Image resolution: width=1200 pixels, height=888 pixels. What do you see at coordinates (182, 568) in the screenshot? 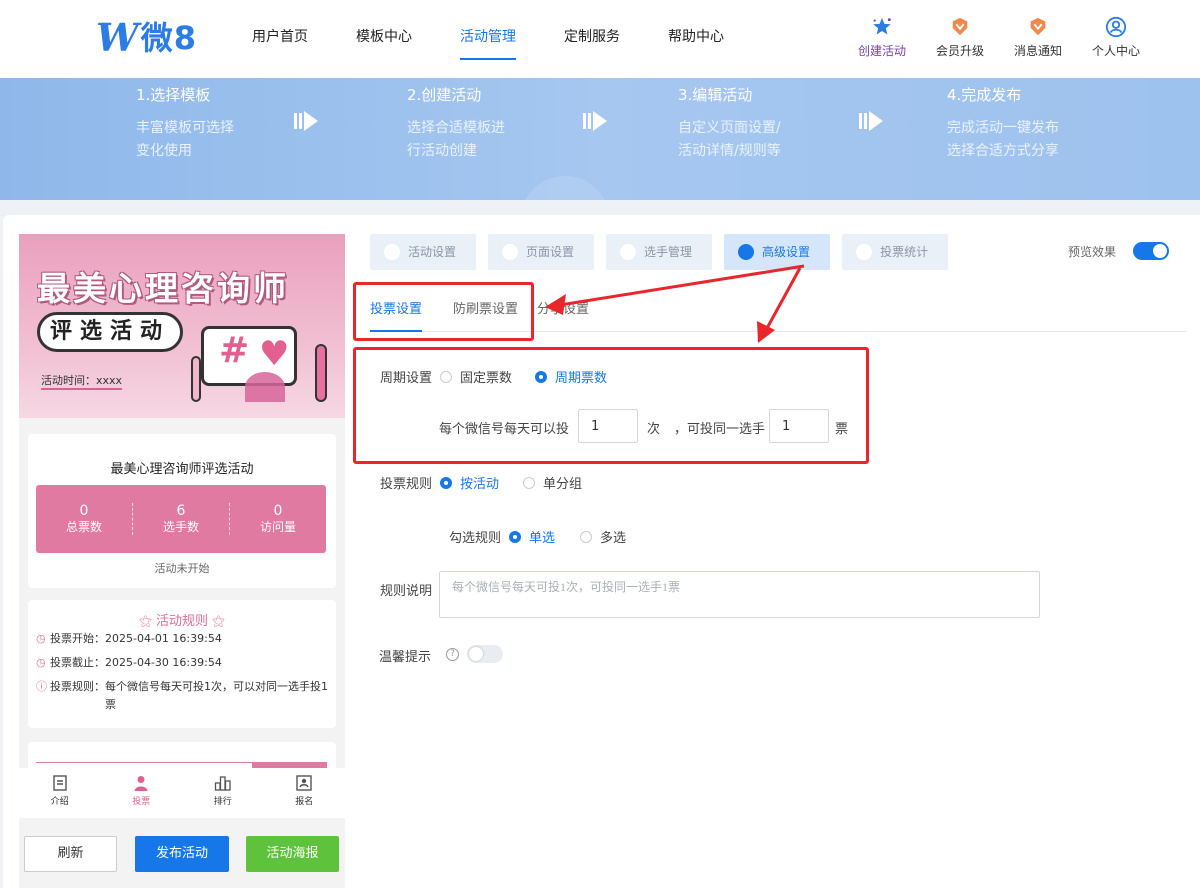
I see `activity-status: 活动未开始` at bounding box center [182, 568].